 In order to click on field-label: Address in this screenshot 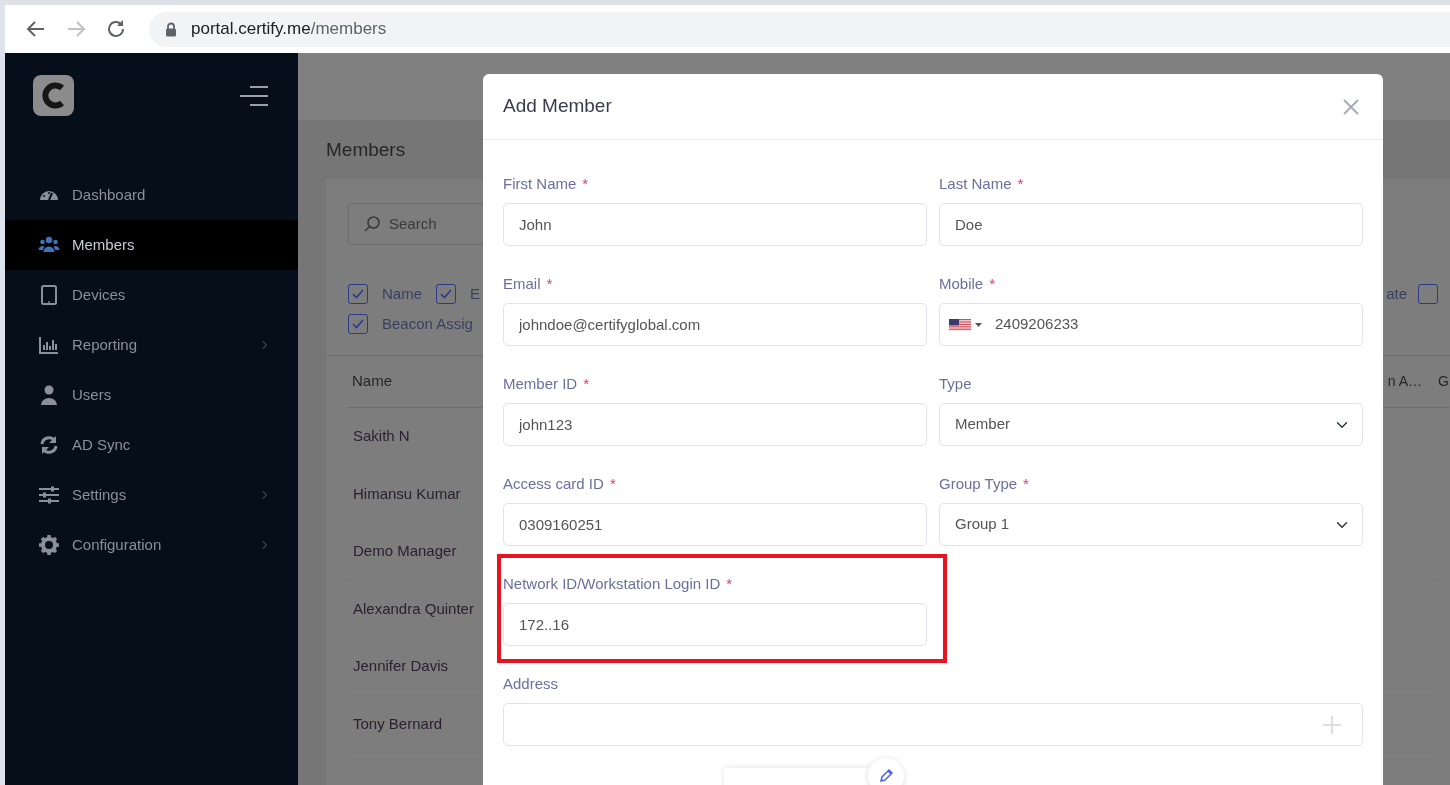, I will do `click(531, 684)`.